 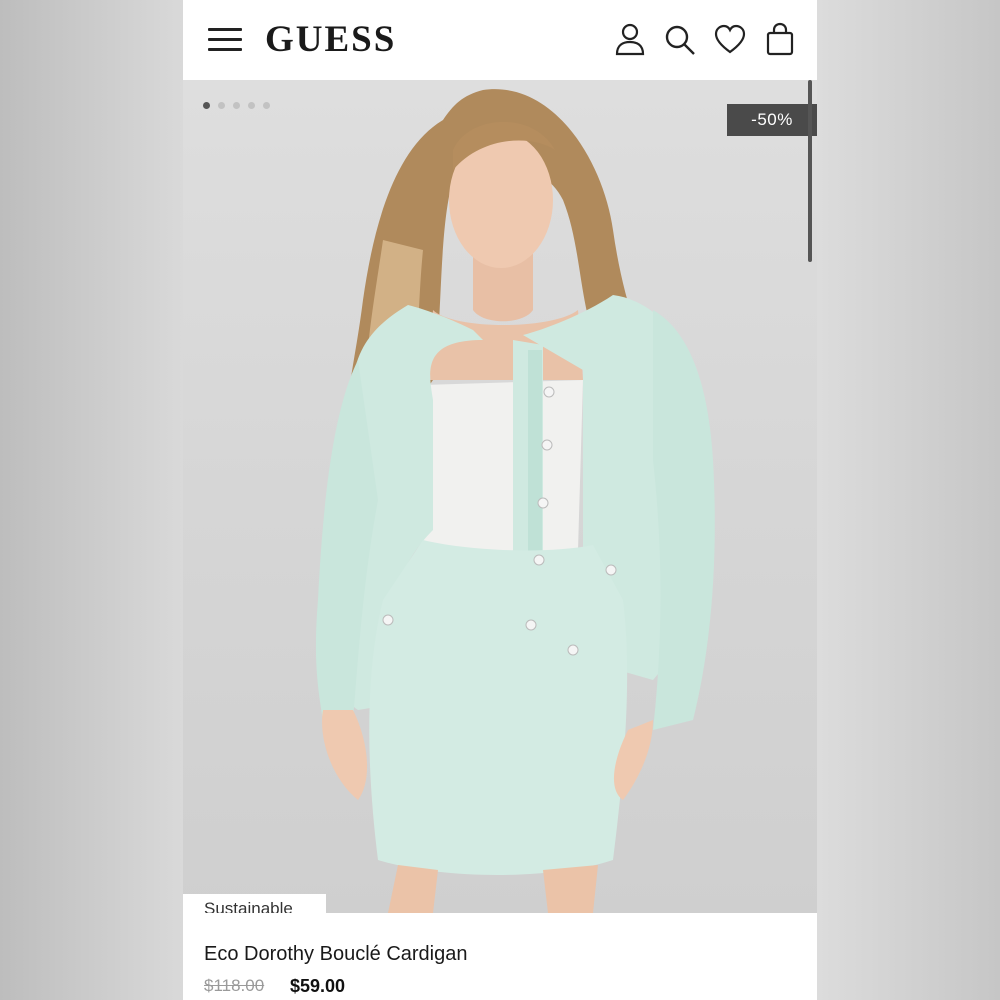 What do you see at coordinates (254, 903) in the screenshot?
I see `sustainable-tag: Sustainable` at bounding box center [254, 903].